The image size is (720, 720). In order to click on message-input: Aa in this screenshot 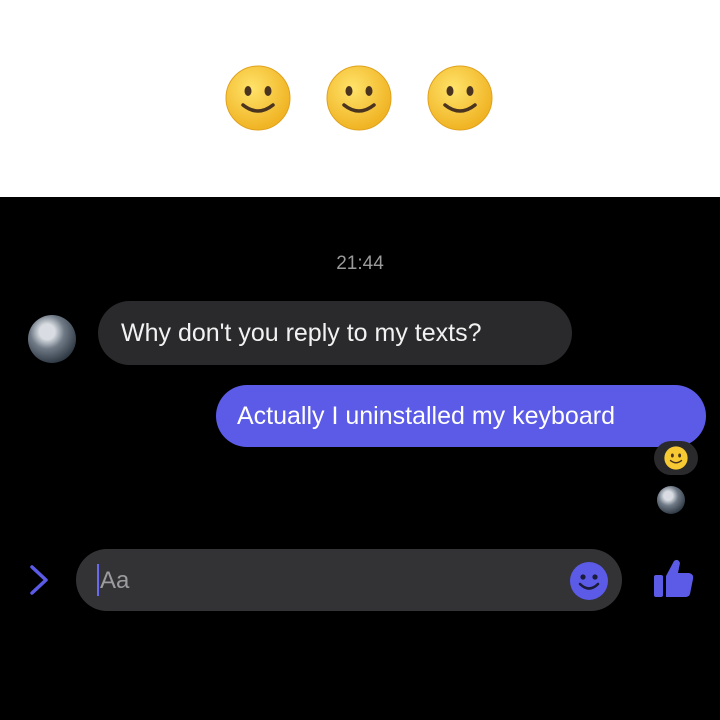, I will do `click(349, 580)`.